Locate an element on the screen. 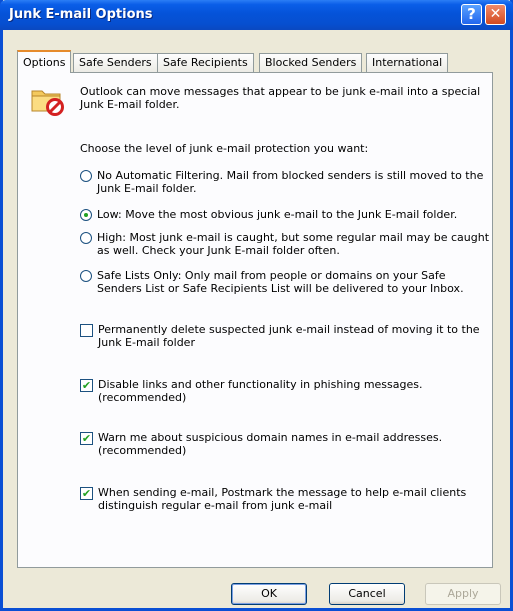 The width and height of the screenshot is (513, 611). radio-safe-lists-only is located at coordinates (86, 276).